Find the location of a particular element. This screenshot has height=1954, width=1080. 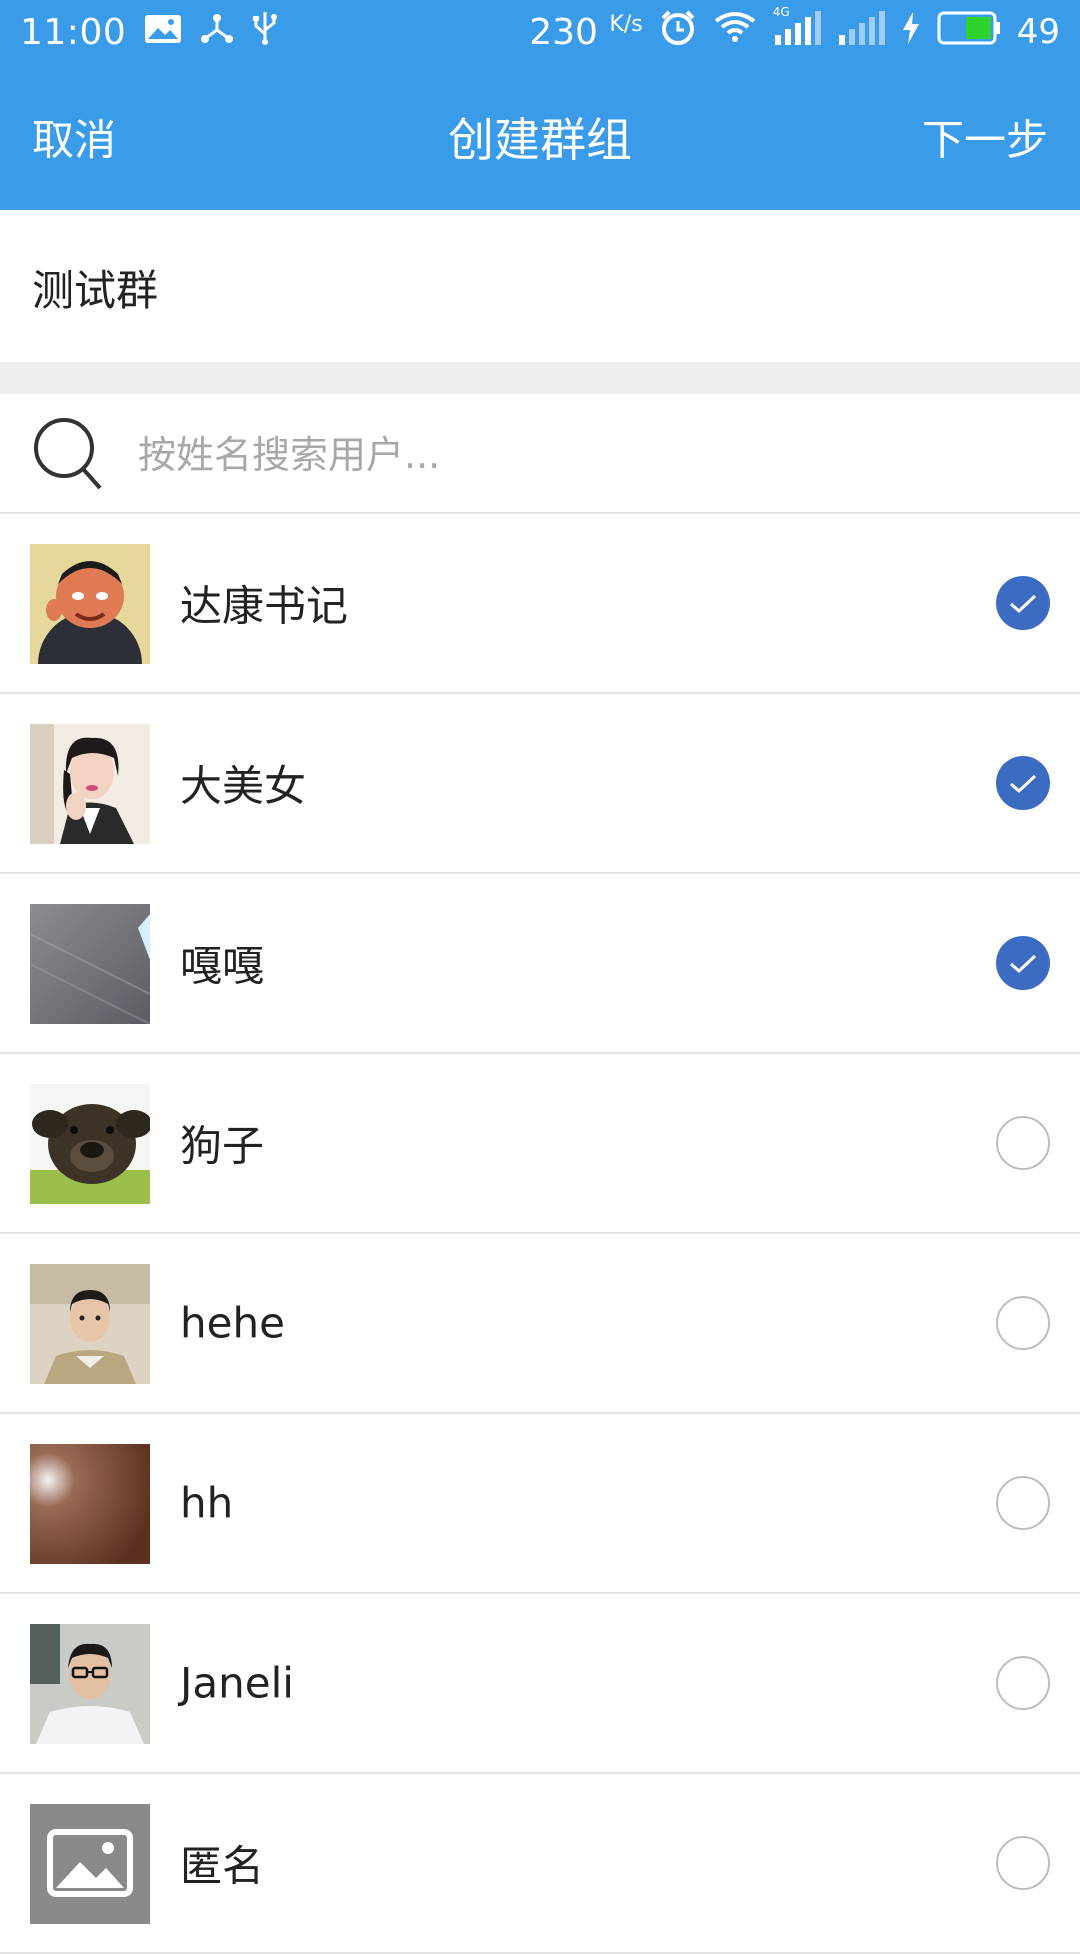

list-item: 嘎嘎 is located at coordinates (540, 964).